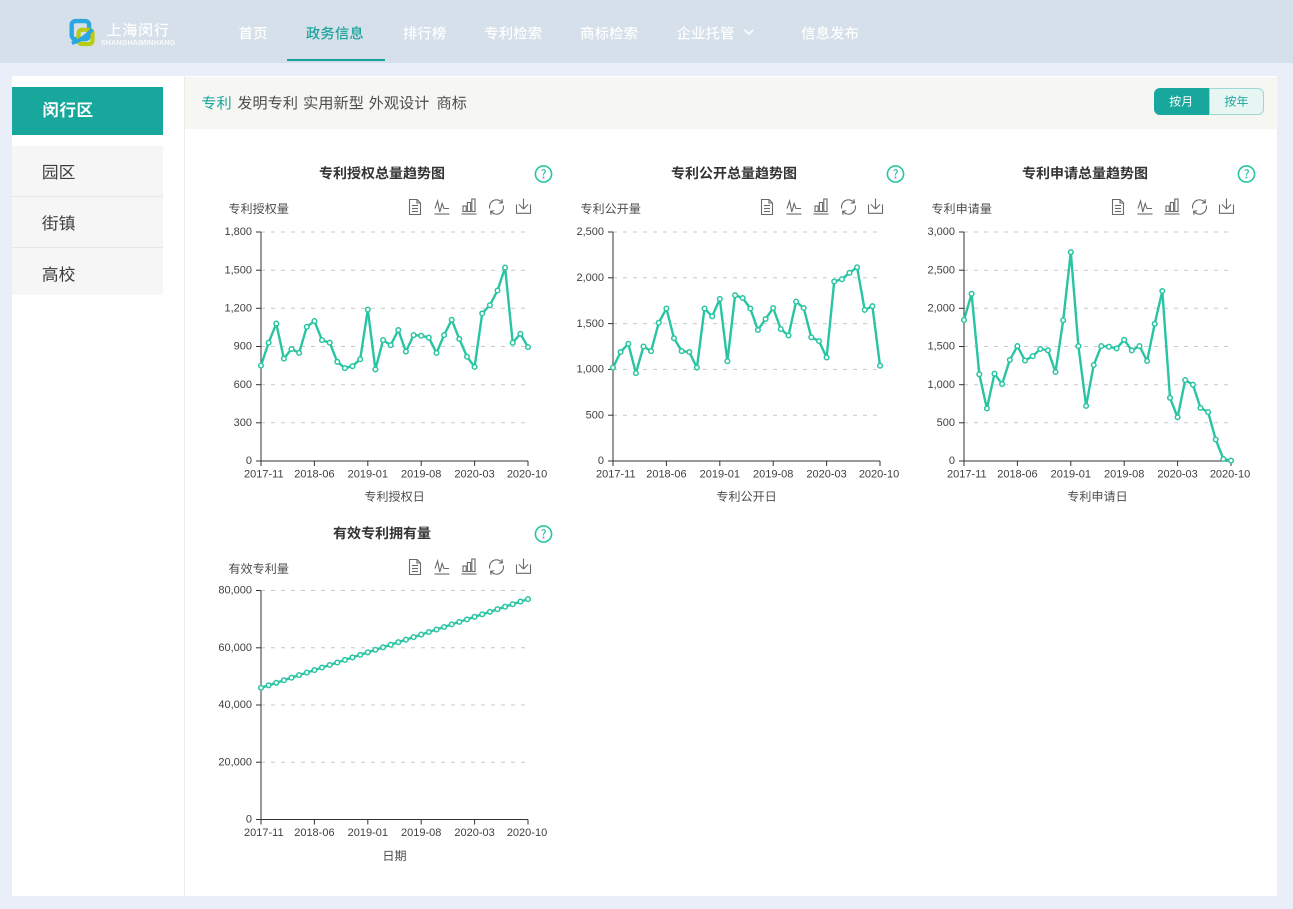 The height and width of the screenshot is (909, 1293). I want to click on svg-text: 1,800, so click(238, 232).